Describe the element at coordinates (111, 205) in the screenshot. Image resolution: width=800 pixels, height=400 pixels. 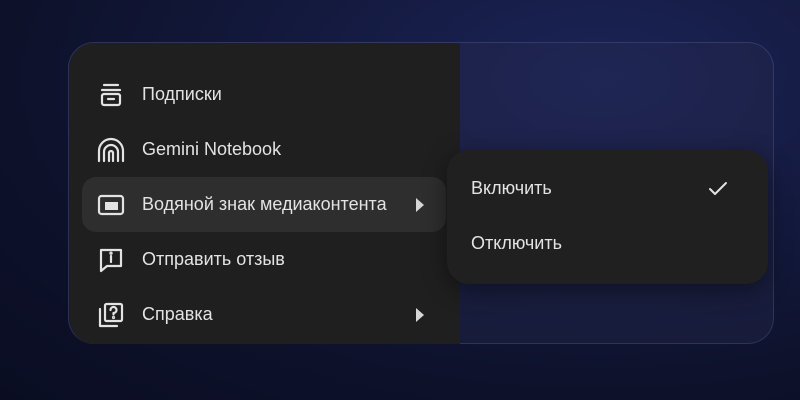
I see `watermark-icon` at that location.